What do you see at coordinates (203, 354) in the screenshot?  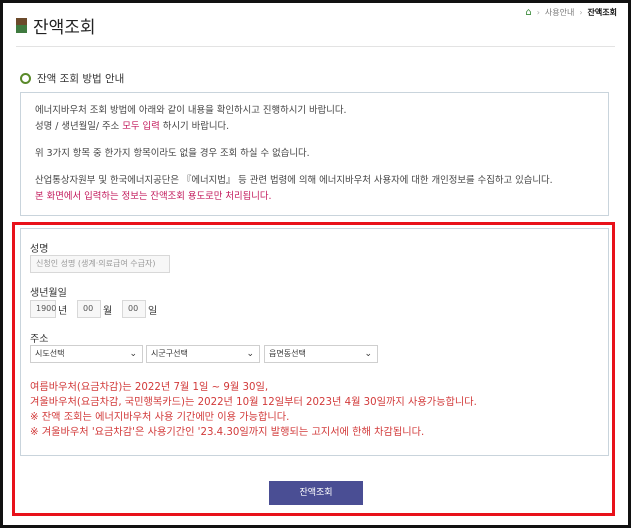 I see `sigungu-select: 시군구선택 ⌄` at bounding box center [203, 354].